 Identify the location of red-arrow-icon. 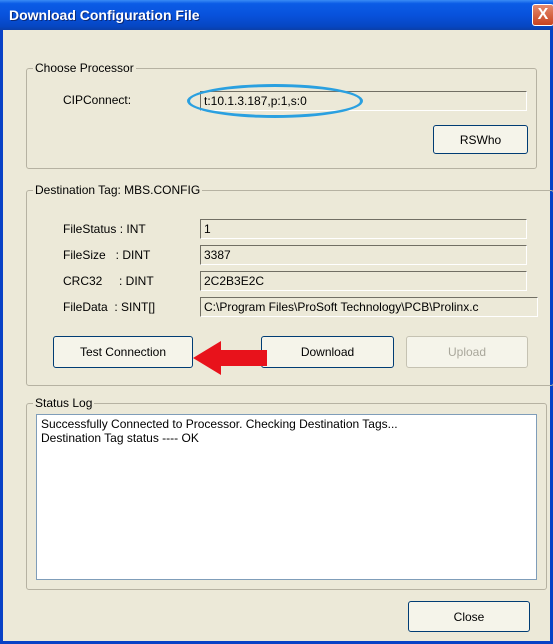
(230, 358).